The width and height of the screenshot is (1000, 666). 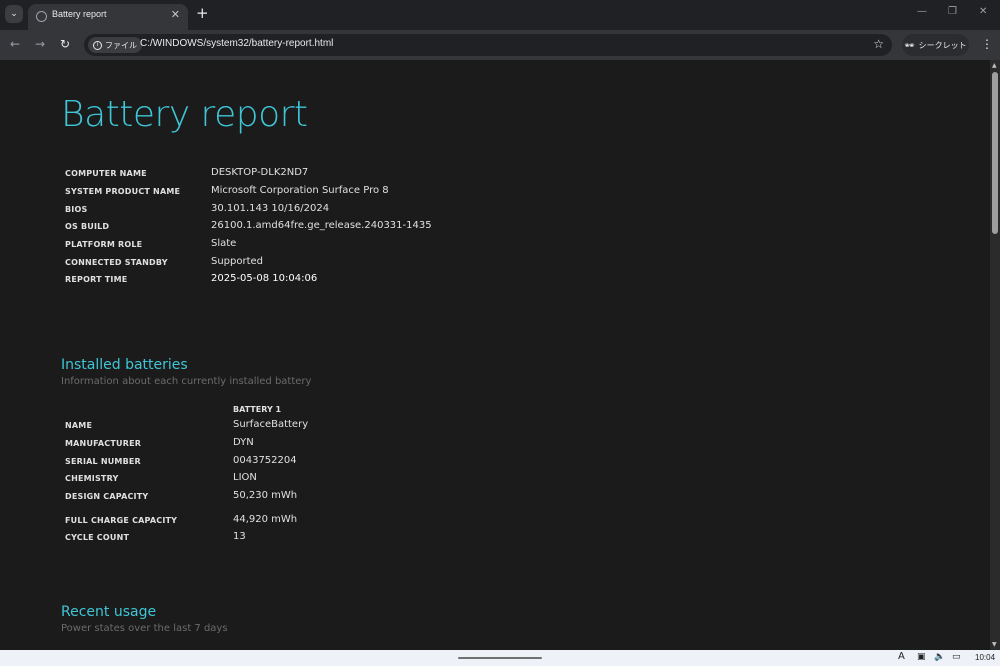 I want to click on minimize-icon: —, so click(x=922, y=11).